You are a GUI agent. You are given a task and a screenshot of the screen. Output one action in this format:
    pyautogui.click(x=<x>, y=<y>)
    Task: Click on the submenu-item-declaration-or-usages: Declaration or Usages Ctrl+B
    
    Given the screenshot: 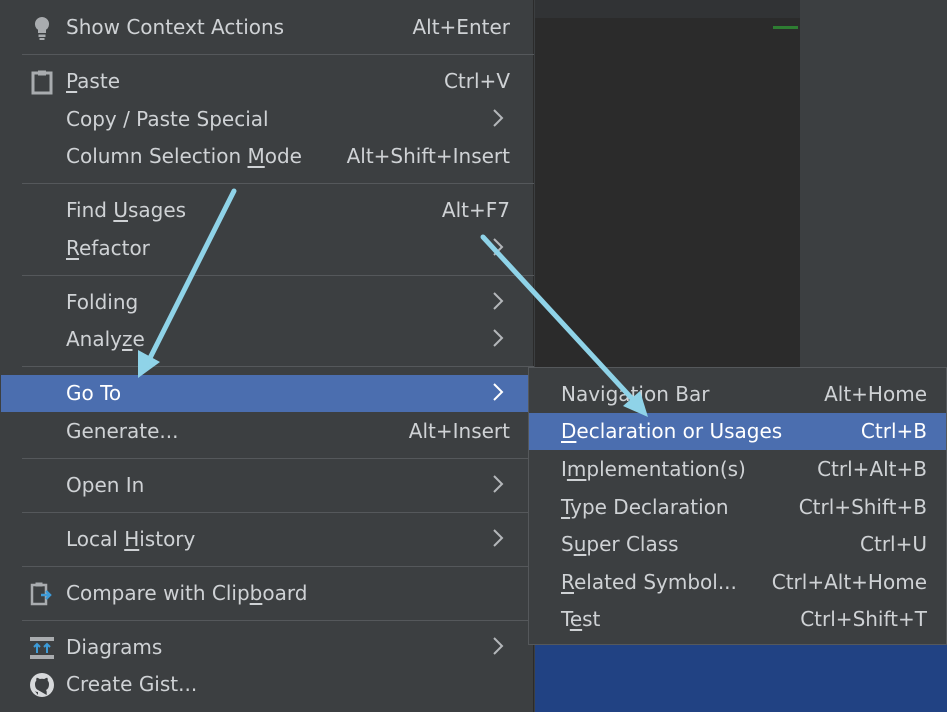 What is the action you would take?
    pyautogui.click(x=737, y=431)
    